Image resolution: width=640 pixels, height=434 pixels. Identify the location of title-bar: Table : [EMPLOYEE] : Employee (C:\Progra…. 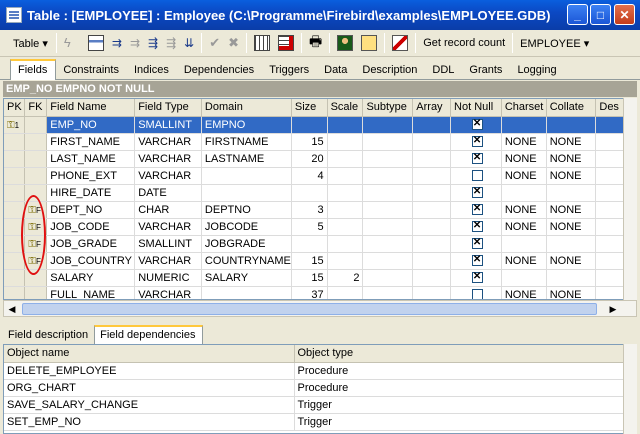
(320, 15).